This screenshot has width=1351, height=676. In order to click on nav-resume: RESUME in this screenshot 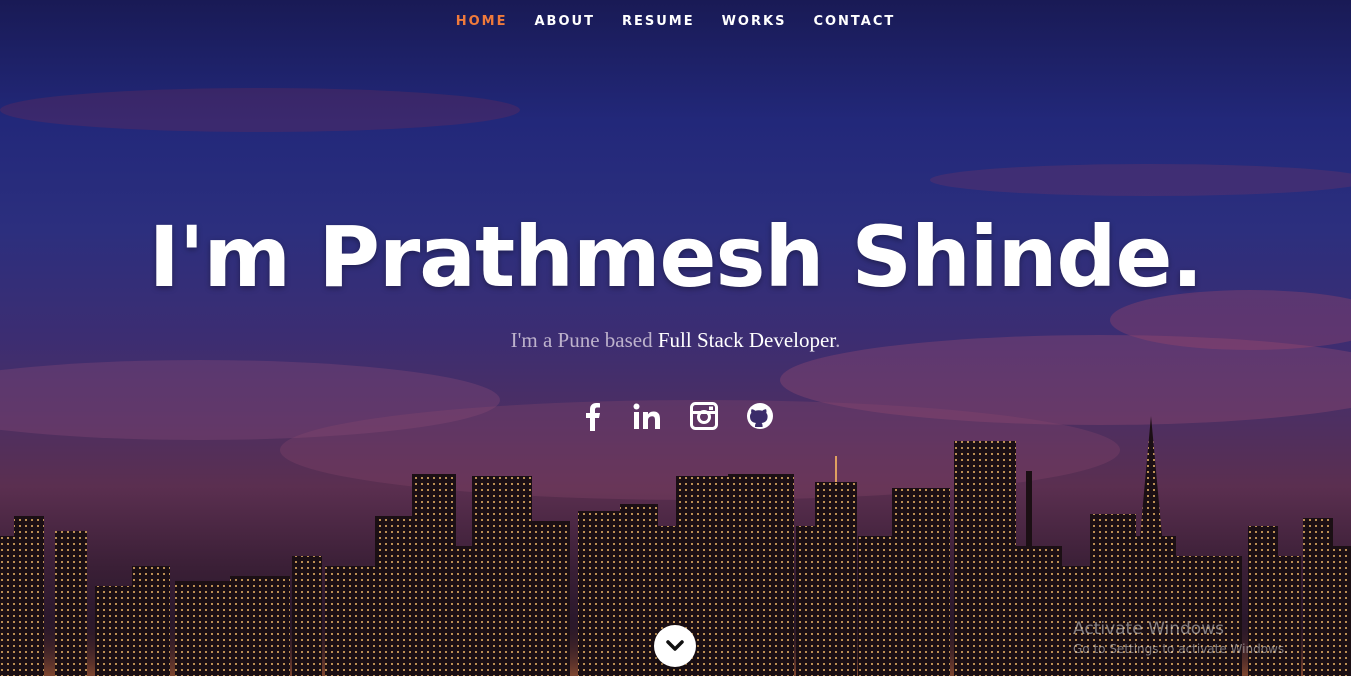, I will do `click(658, 21)`.